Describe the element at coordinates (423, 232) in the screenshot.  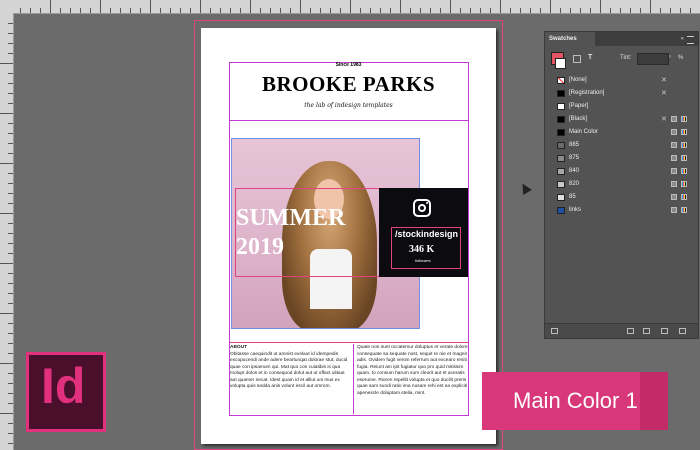
I see `instagram-box: /stockindesign 346 K followers` at that location.